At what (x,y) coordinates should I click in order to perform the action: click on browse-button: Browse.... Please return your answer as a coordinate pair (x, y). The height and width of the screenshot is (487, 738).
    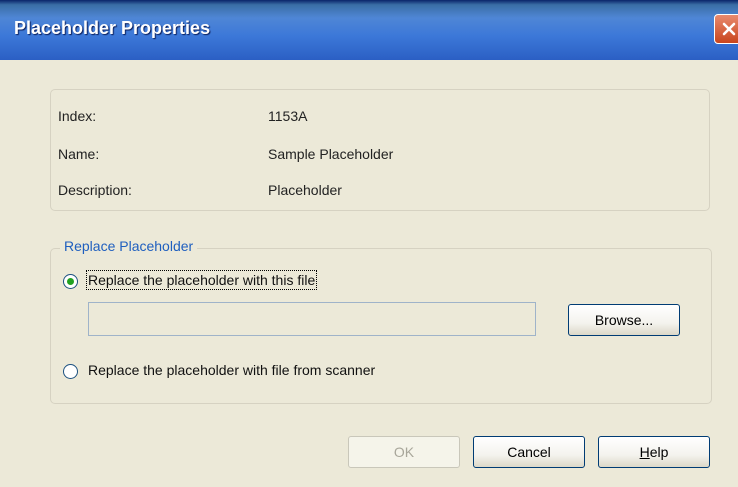
    Looking at the image, I should click on (624, 320).